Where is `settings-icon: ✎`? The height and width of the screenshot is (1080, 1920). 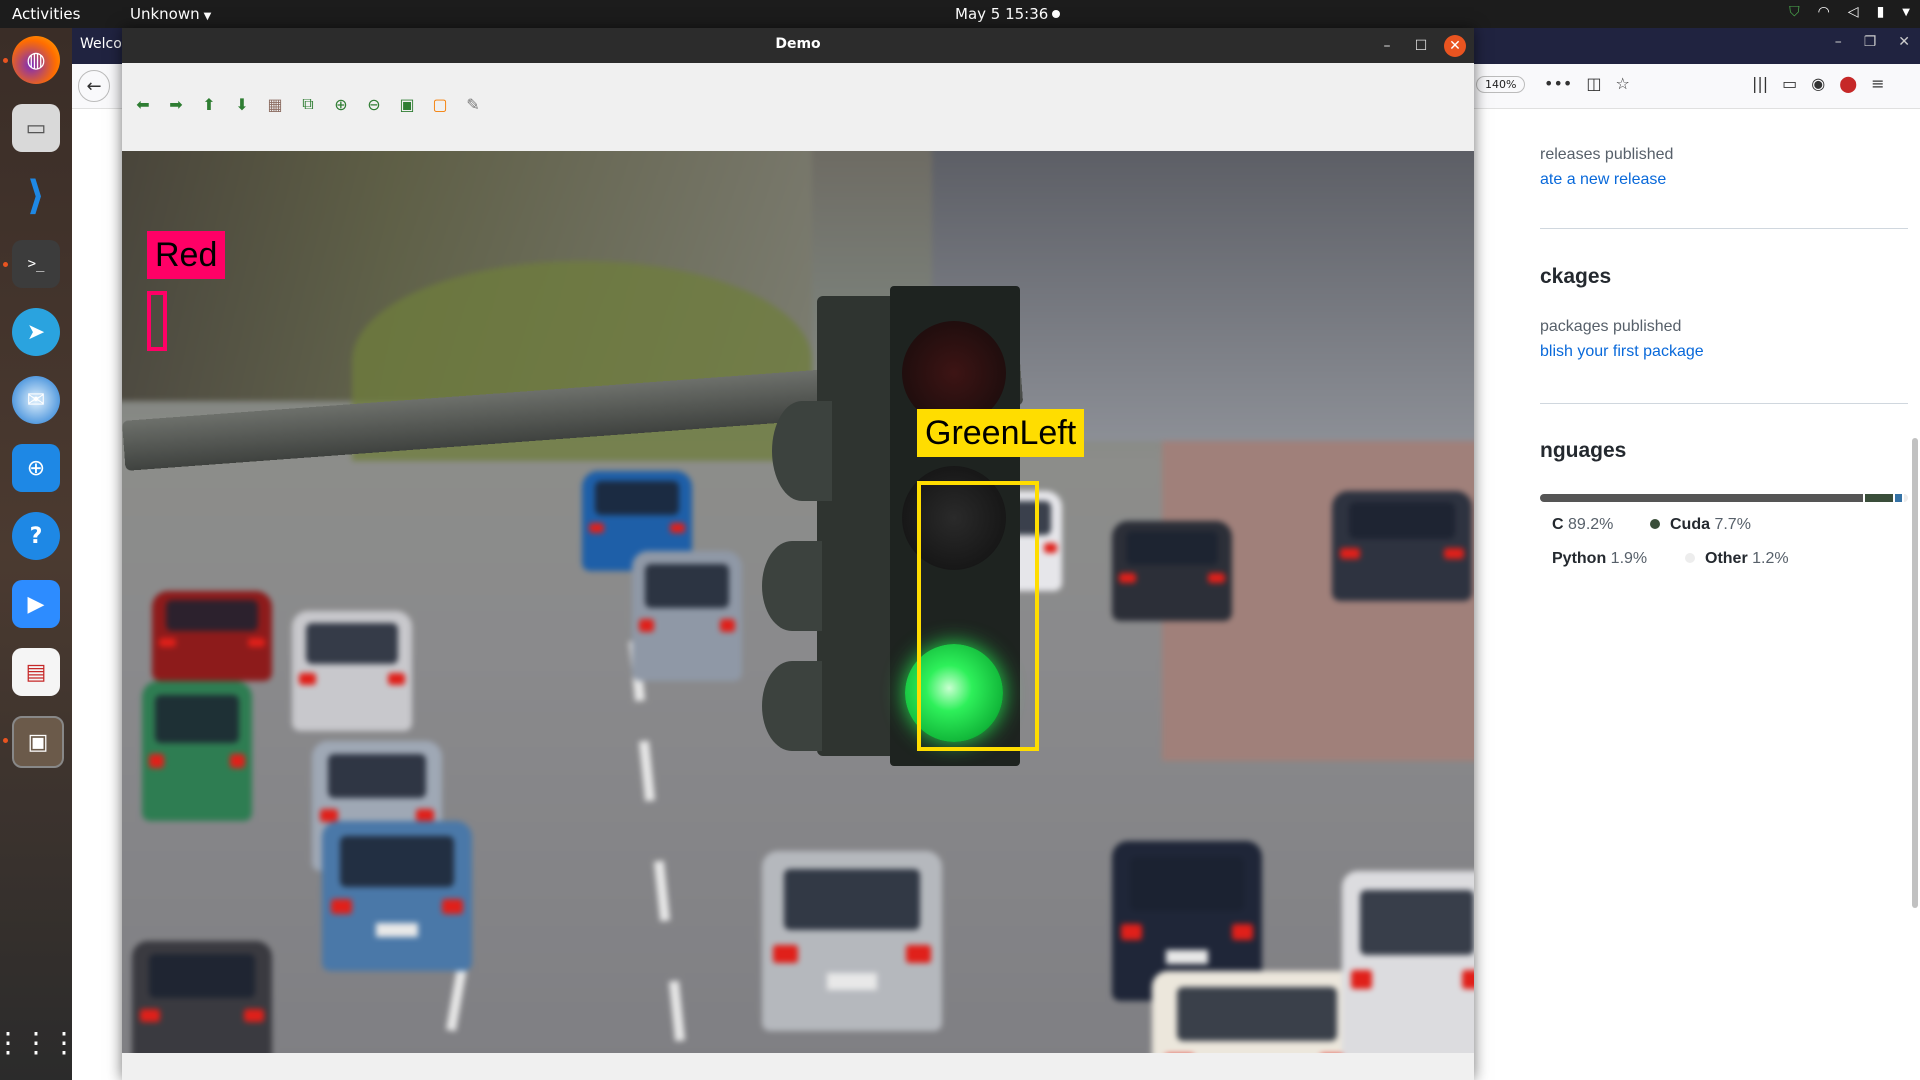
settings-icon: ✎ is located at coordinates (473, 104).